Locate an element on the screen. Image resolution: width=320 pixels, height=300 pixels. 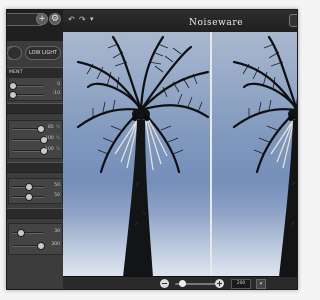
zoom-slider is located at coordinates (197, 283).